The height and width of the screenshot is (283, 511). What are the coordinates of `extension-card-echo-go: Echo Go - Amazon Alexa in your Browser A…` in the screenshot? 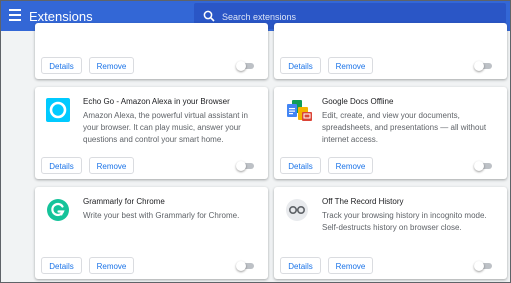 It's located at (151, 133).